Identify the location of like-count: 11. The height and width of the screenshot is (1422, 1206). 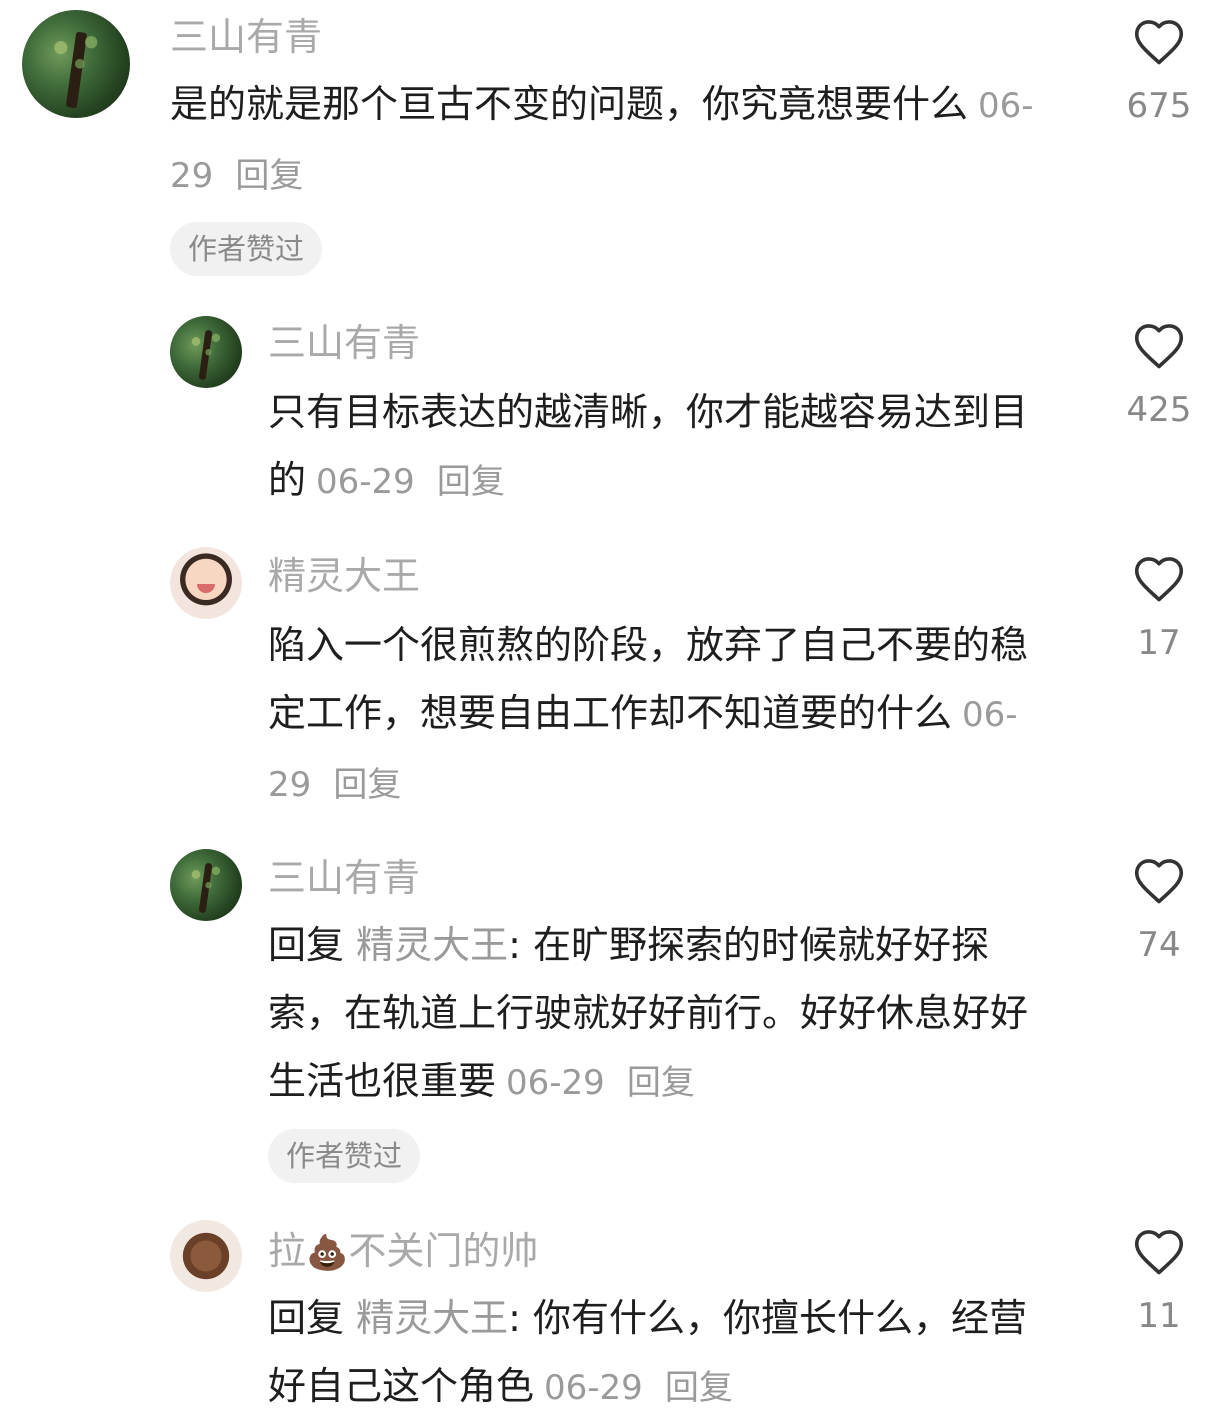
(1159, 1316).